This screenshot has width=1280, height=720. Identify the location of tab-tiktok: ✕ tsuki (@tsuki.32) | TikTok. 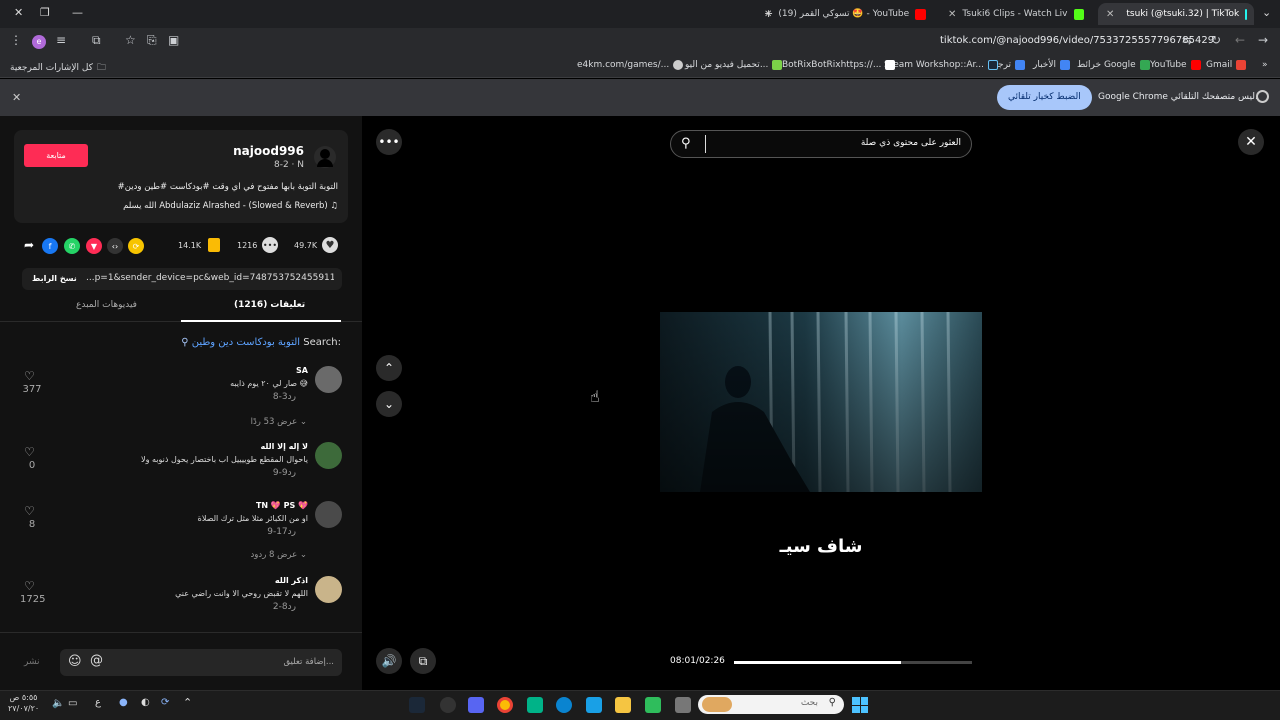
(1176, 14).